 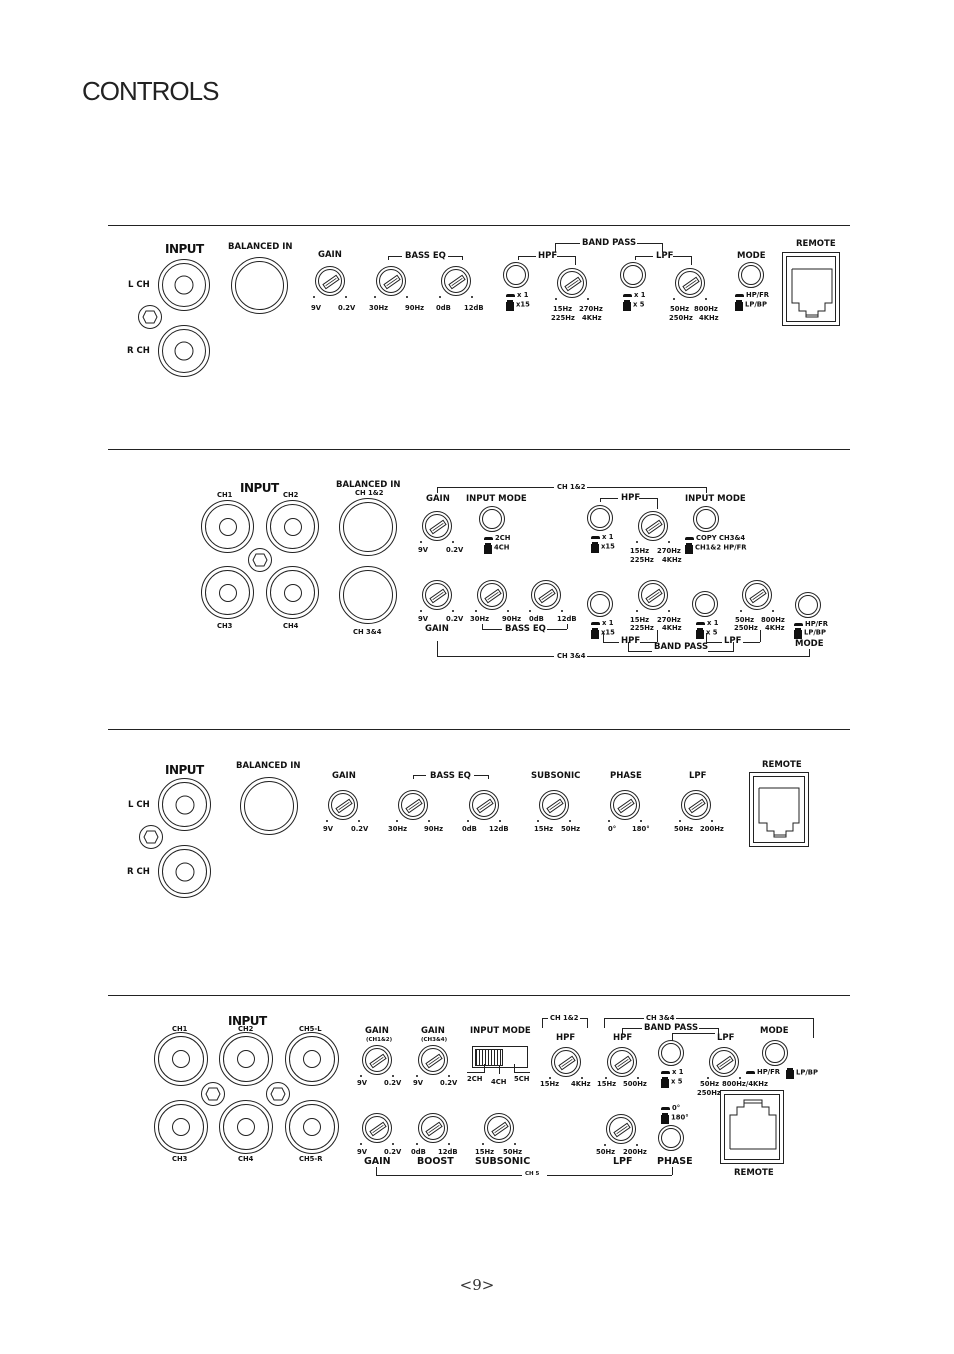 I want to click on input-mode-button, so click(x=492, y=519).